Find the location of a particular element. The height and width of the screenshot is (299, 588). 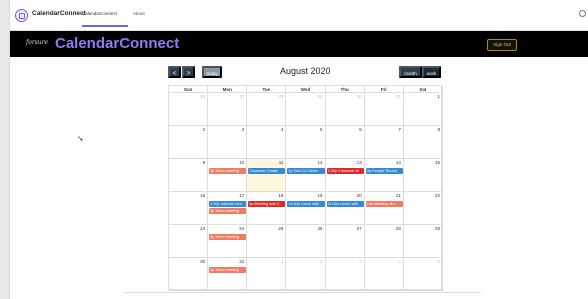

month-view-button: month is located at coordinates (410, 72).